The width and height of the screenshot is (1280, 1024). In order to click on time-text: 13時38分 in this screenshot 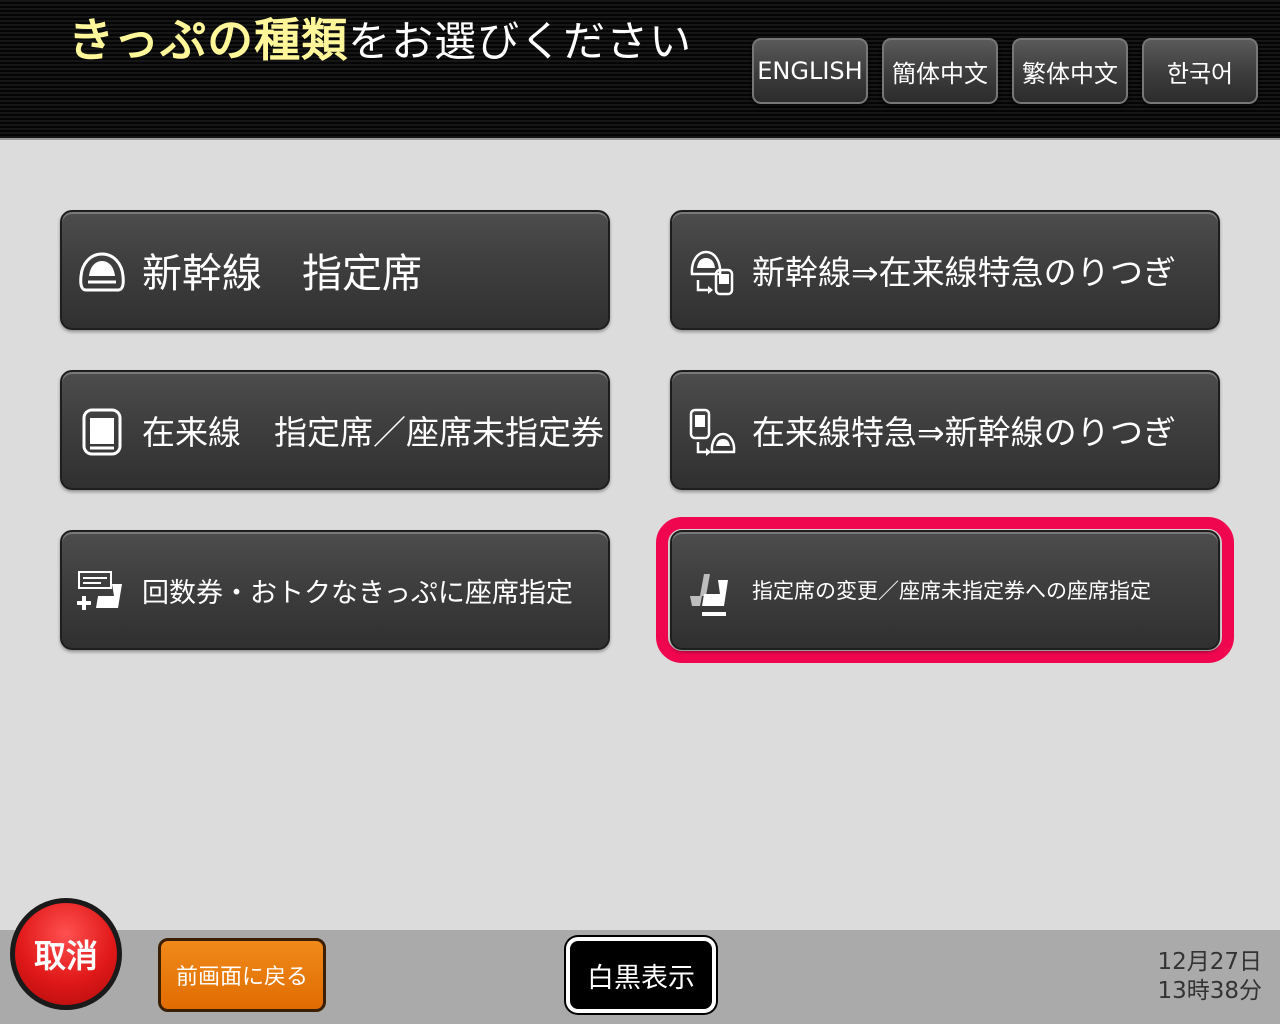, I will do `click(1209, 991)`.